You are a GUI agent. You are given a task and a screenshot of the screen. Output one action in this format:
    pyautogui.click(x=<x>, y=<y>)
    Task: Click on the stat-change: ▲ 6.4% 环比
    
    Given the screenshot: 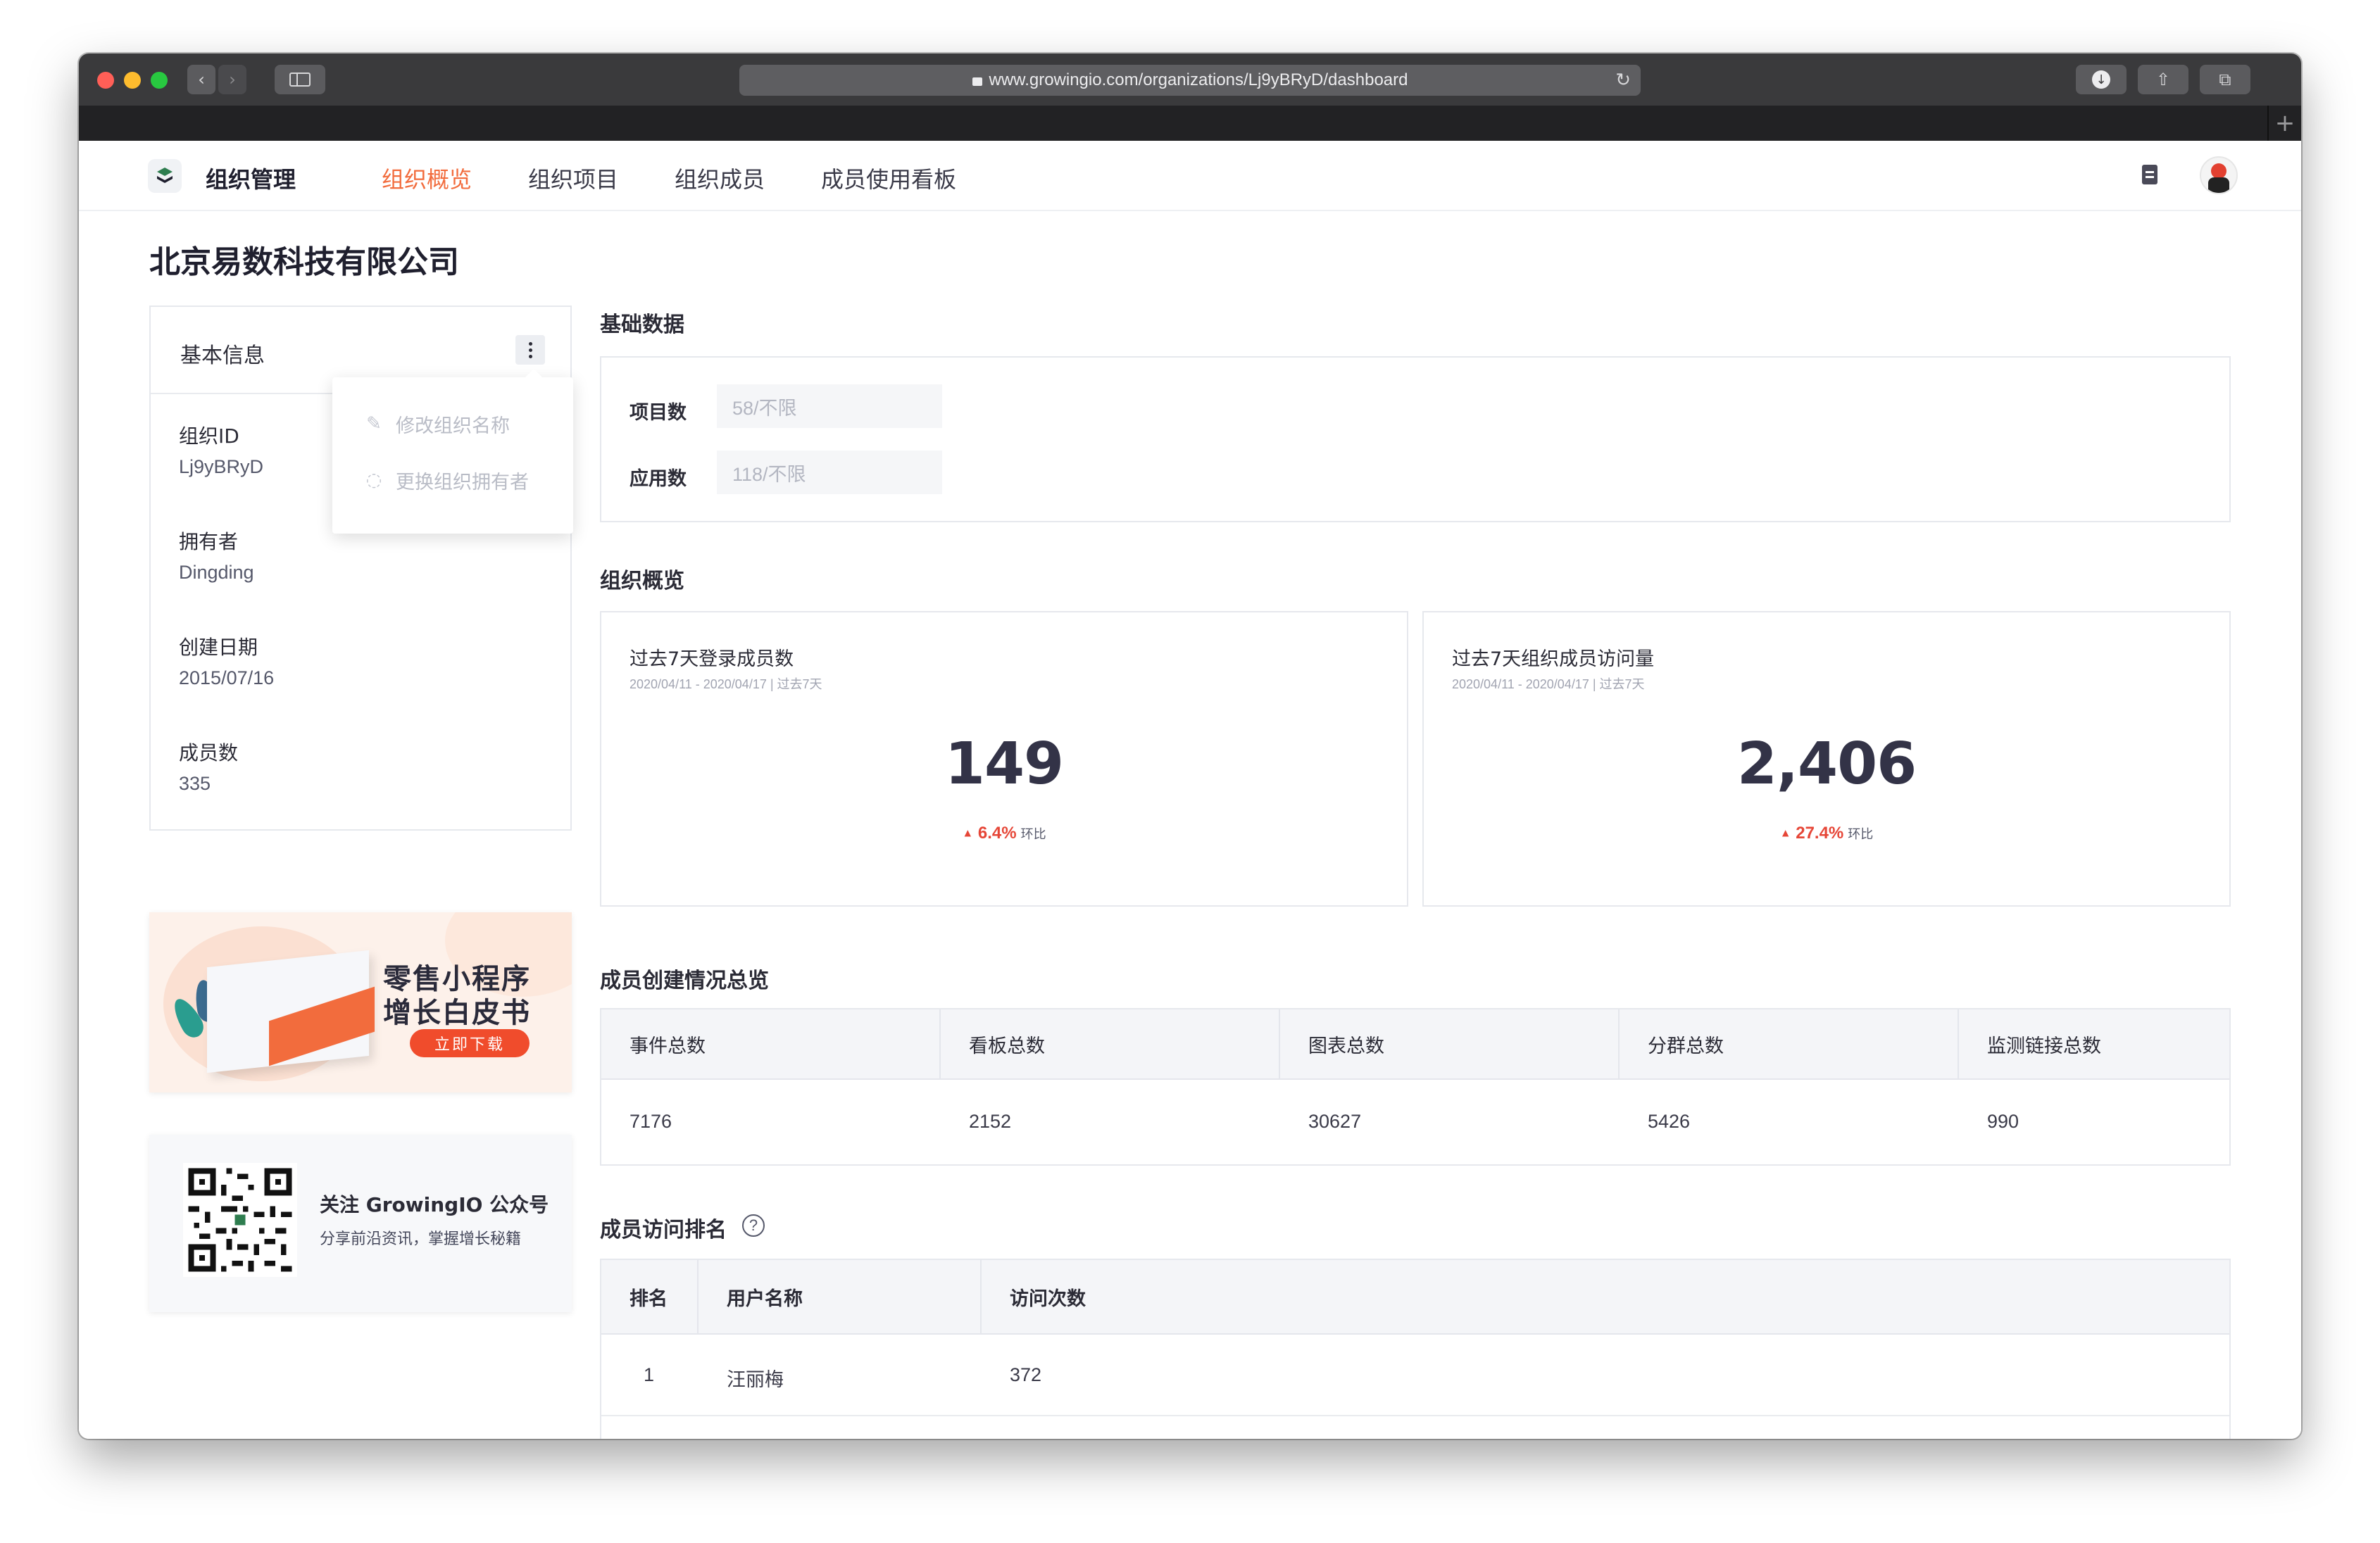 What is the action you would take?
    pyautogui.click(x=1004, y=833)
    